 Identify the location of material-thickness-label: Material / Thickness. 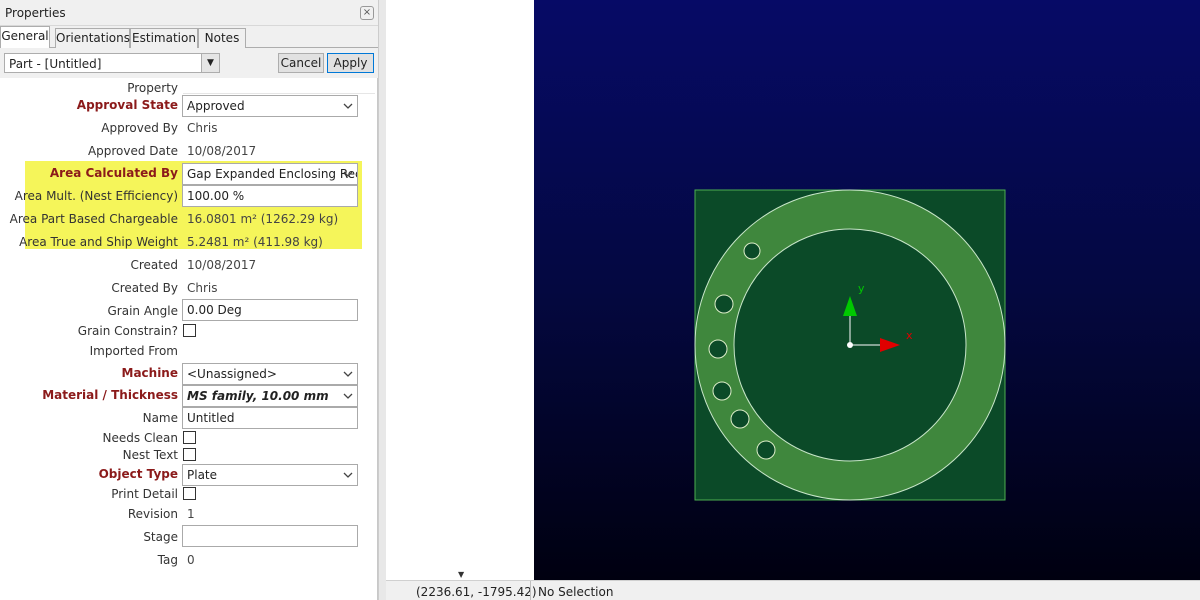
(110, 395).